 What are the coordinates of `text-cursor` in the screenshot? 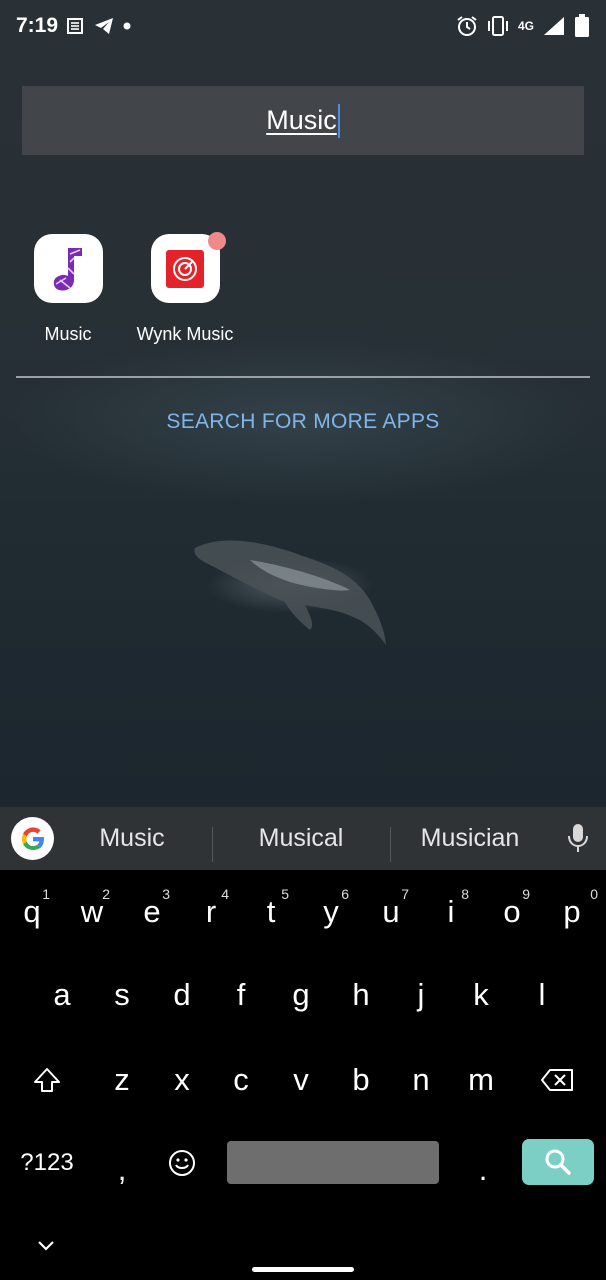 It's located at (338, 120).